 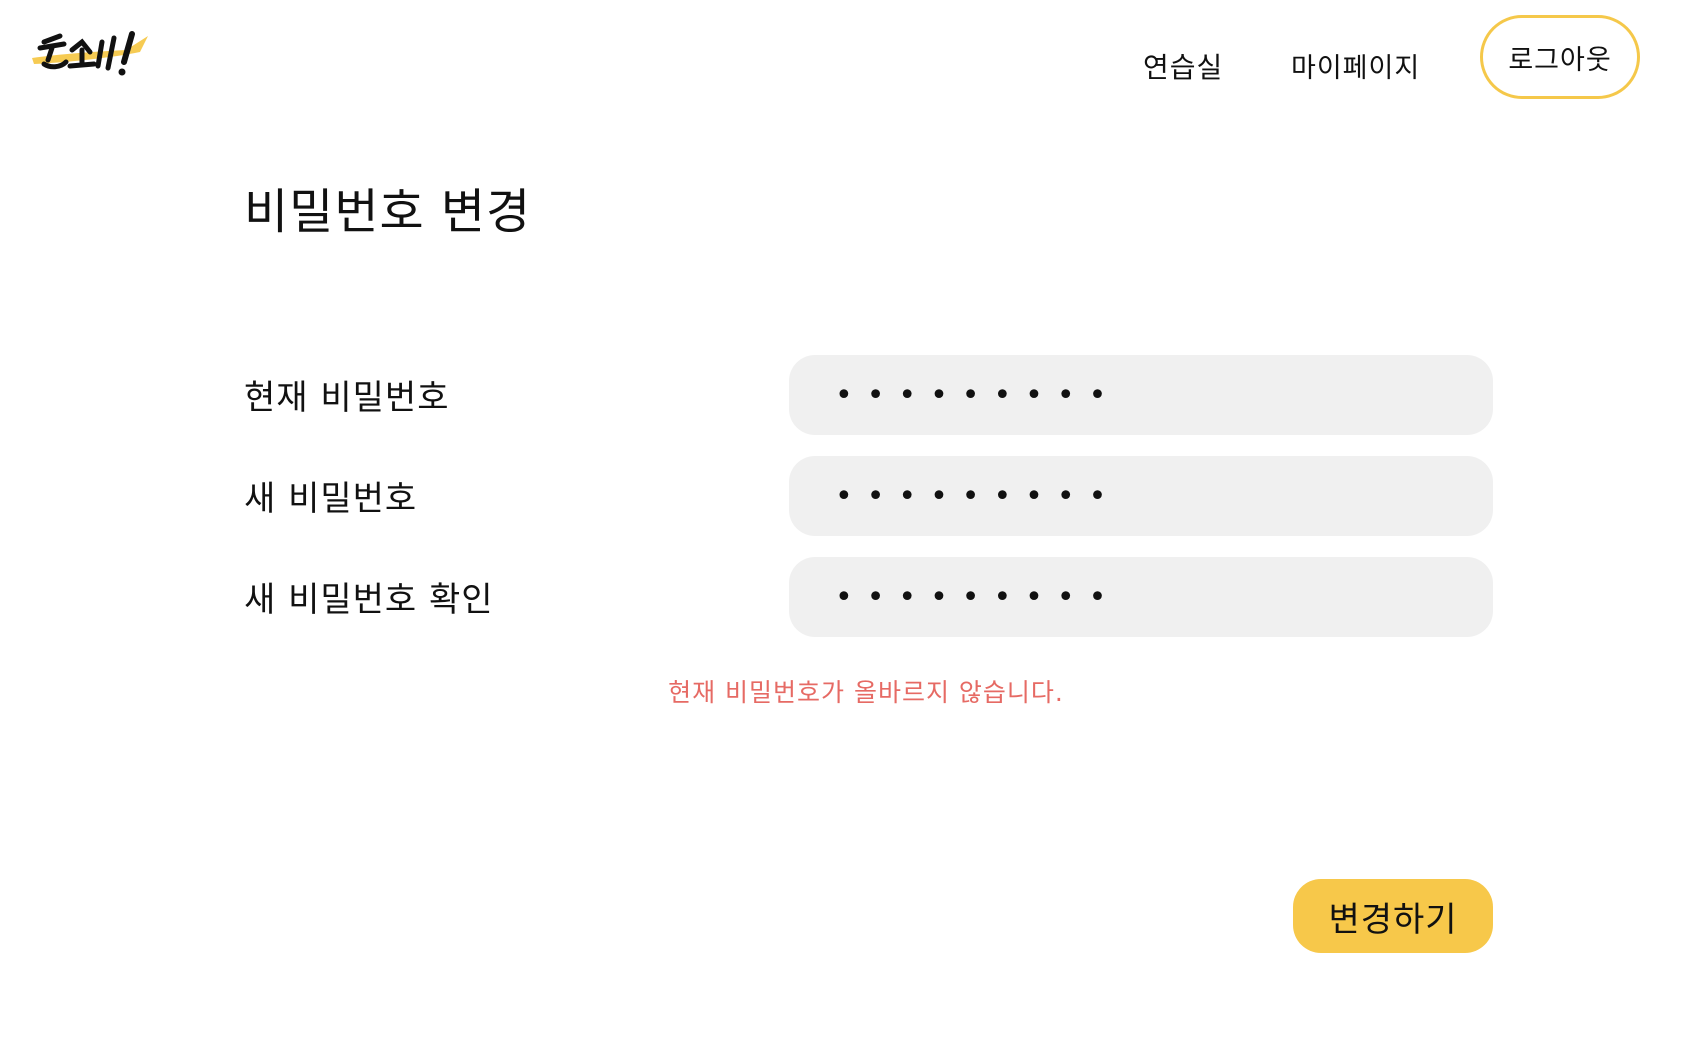 I want to click on confirm-password-input: •••••••••, so click(x=1141, y=597).